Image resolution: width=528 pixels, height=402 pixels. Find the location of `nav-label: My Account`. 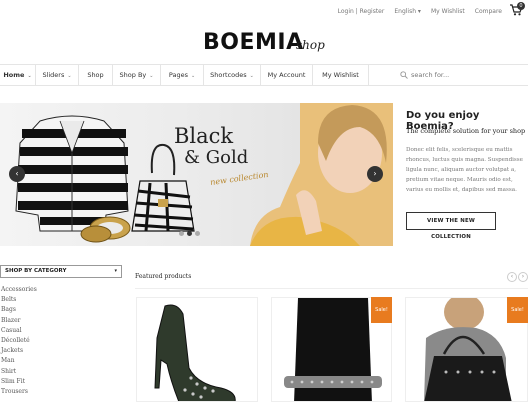

nav-label: My Account is located at coordinates (286, 75).